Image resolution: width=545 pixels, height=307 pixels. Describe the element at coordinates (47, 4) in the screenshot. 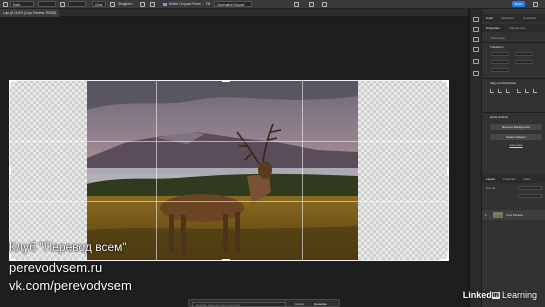

I see `ratio-width-field` at that location.